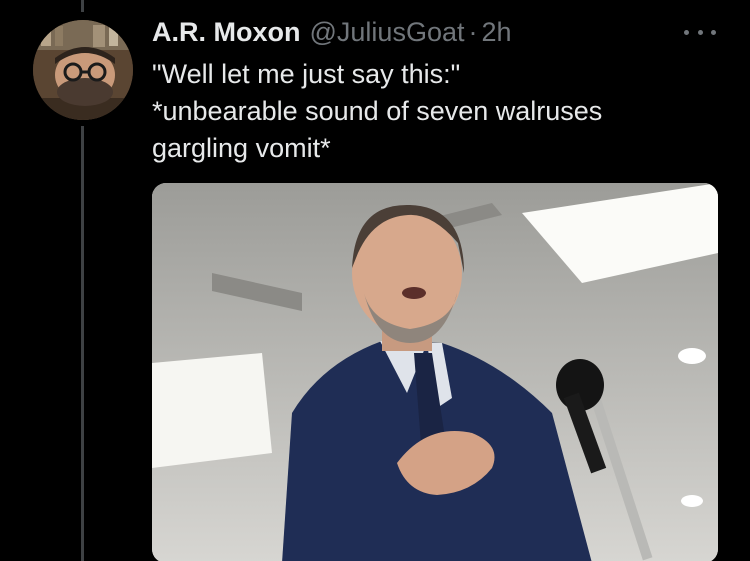 This screenshot has height=561, width=750. I want to click on author-avatar, so click(83, 70).